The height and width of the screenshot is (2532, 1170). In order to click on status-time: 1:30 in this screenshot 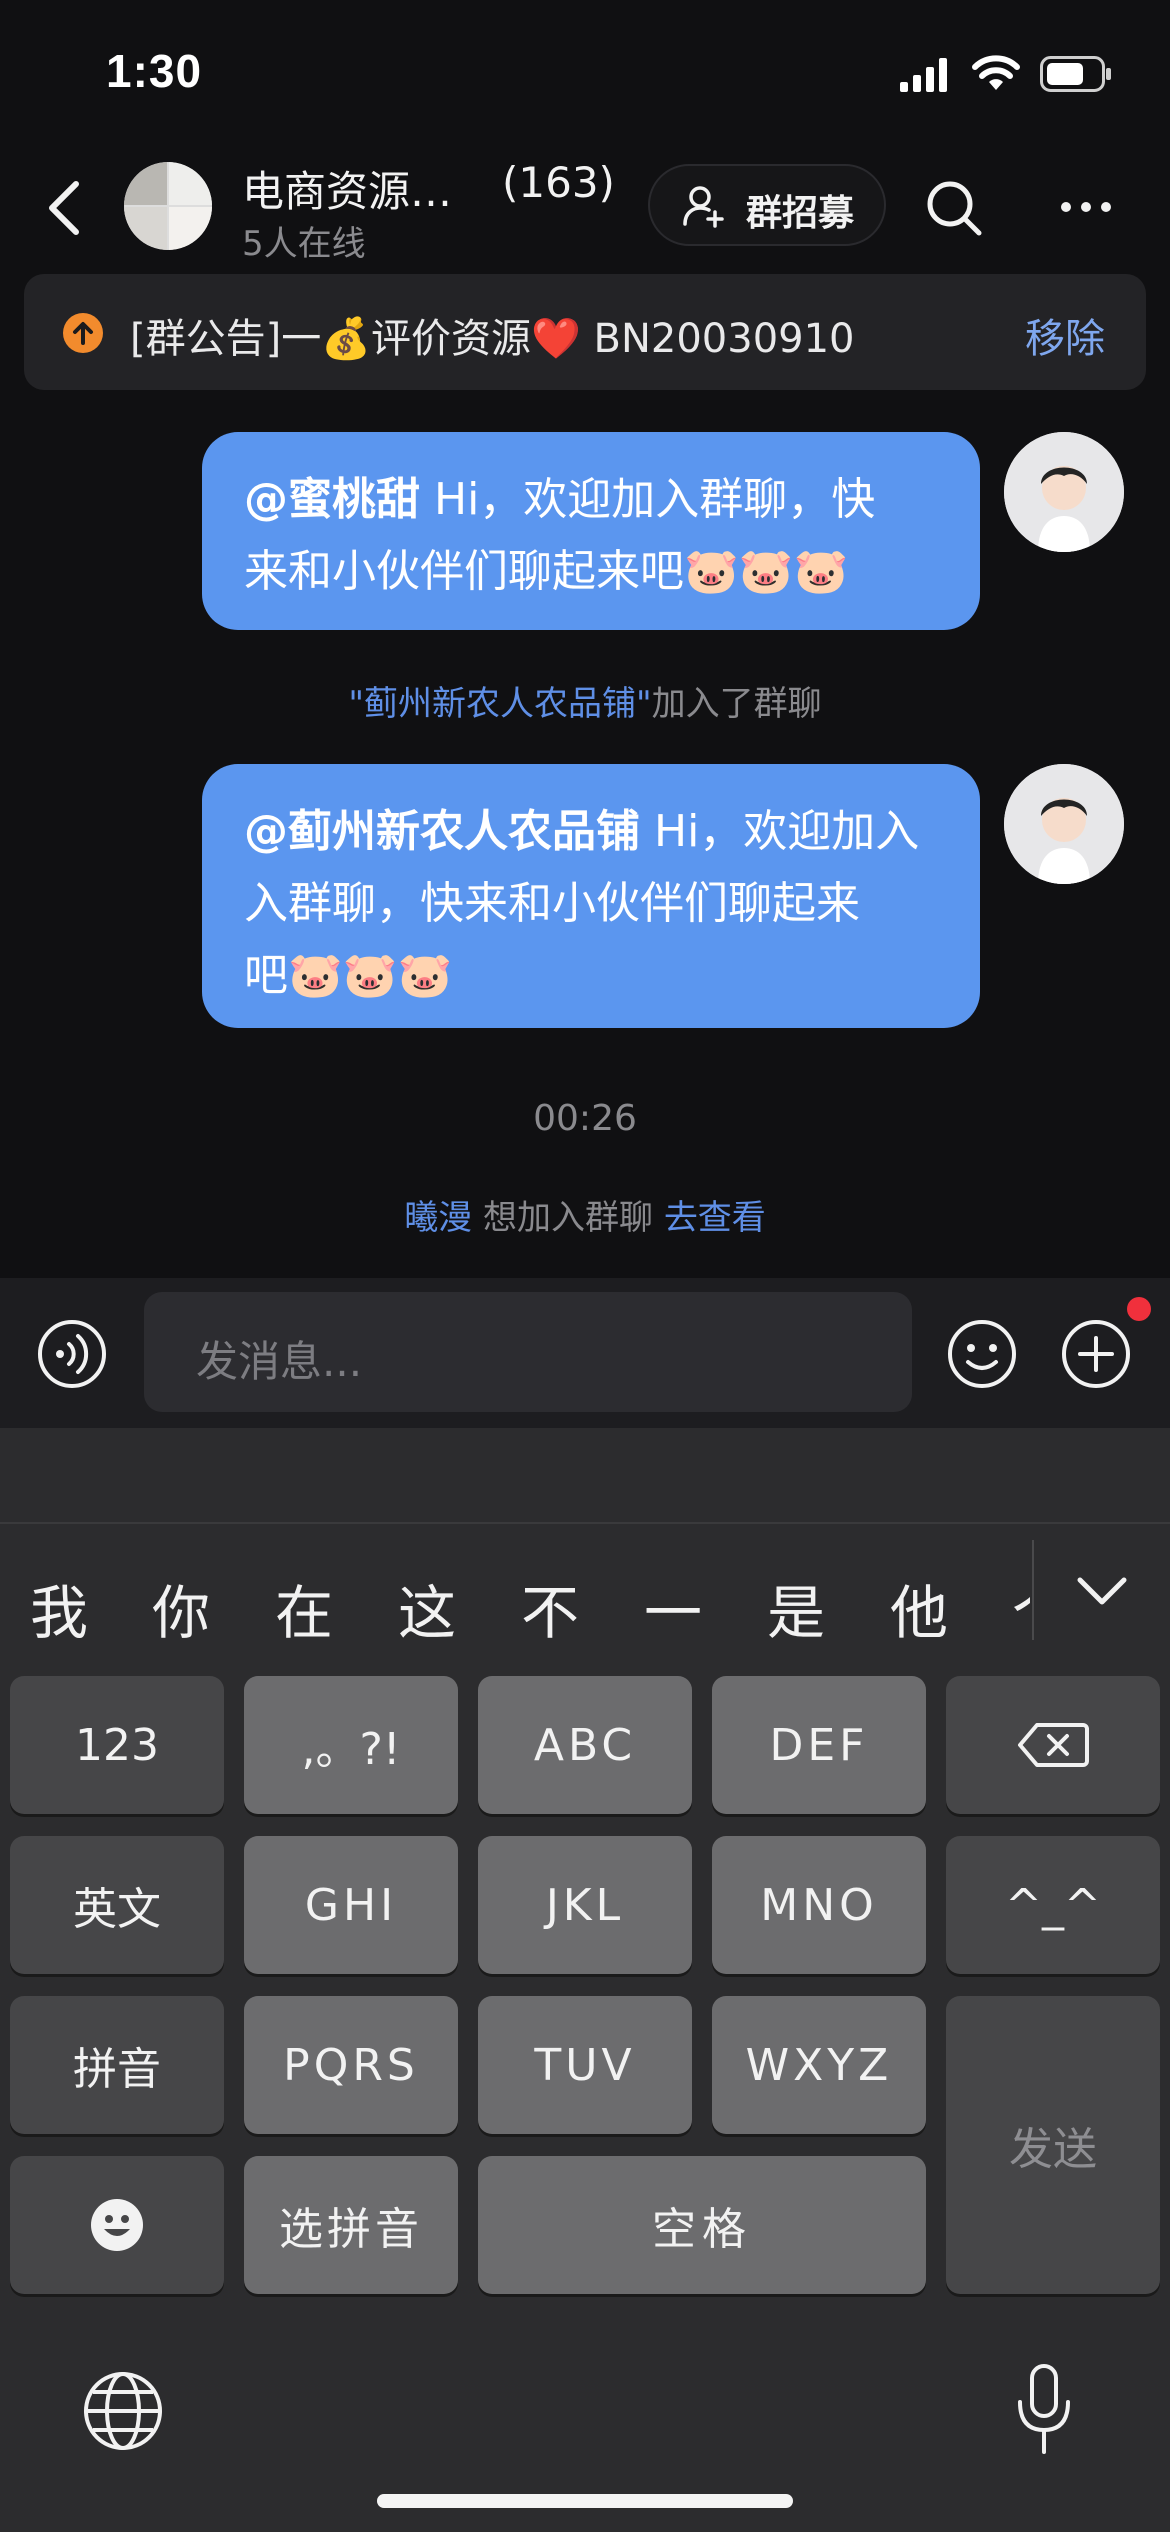, I will do `click(154, 71)`.